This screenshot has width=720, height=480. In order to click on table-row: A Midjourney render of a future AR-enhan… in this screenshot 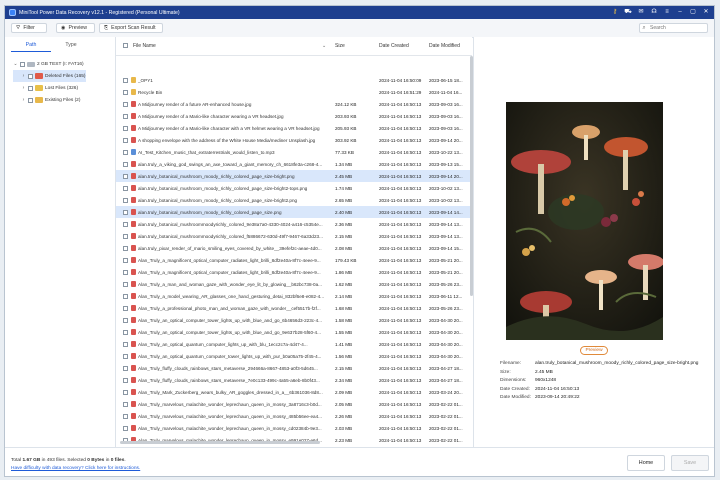, I will do `click(294, 104)`.